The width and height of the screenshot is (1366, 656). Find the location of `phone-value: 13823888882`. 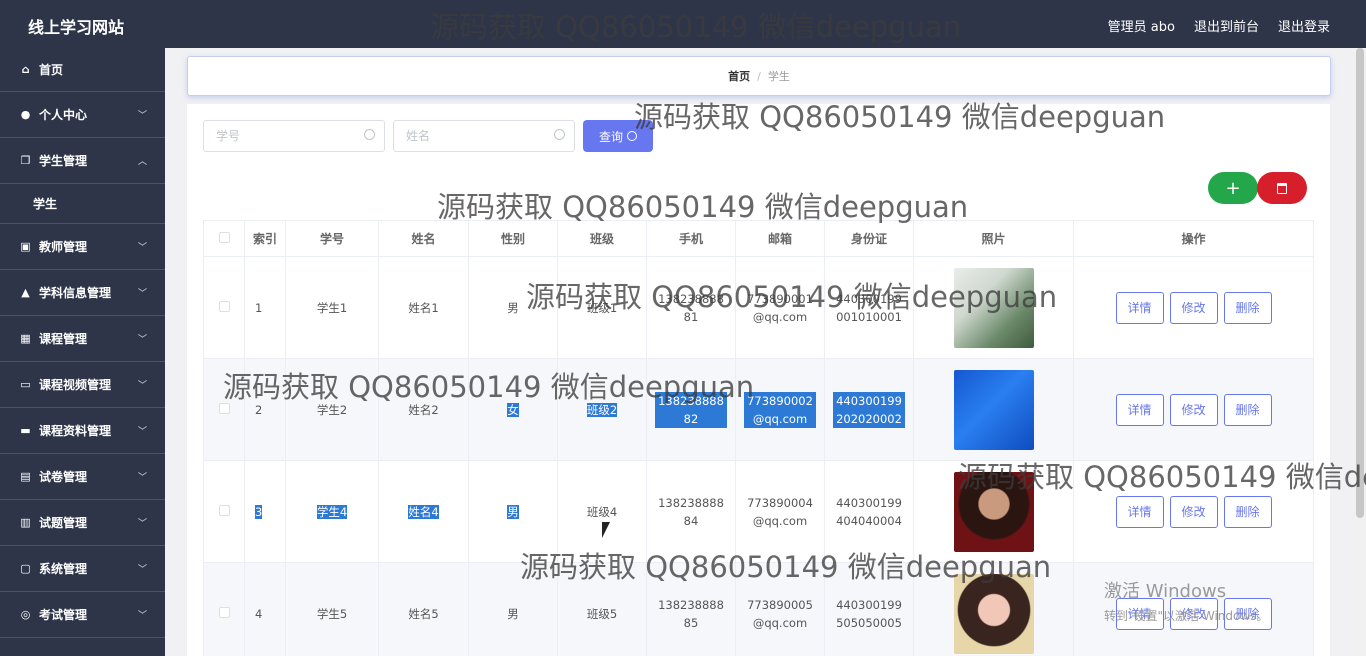

phone-value: 13823888882 is located at coordinates (691, 409).